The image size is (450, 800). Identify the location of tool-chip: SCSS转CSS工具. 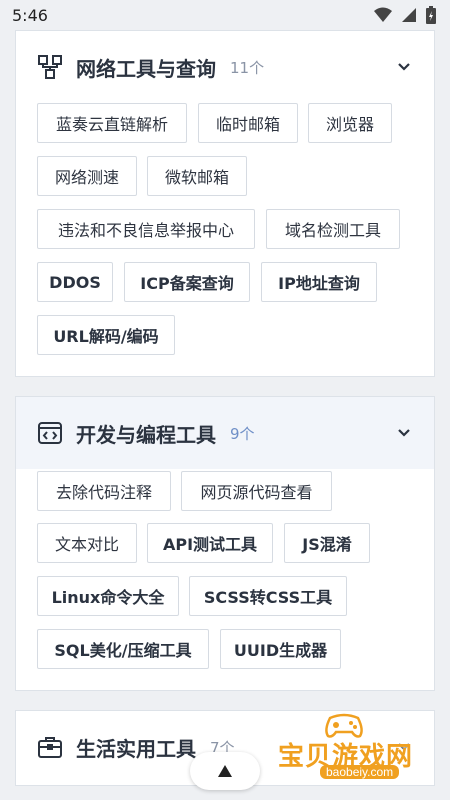
(268, 596).